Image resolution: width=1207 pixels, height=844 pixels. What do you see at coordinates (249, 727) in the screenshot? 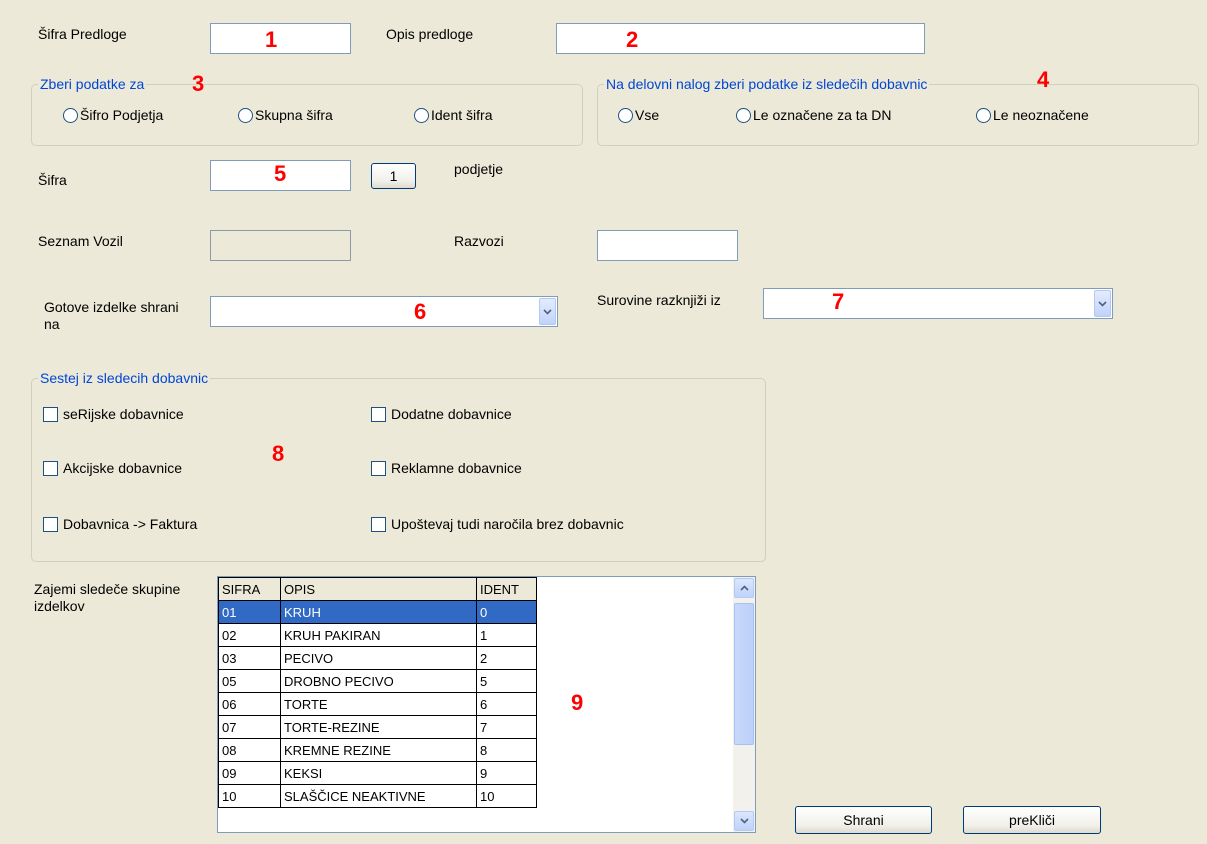
I see `cell-sifra: 07` at bounding box center [249, 727].